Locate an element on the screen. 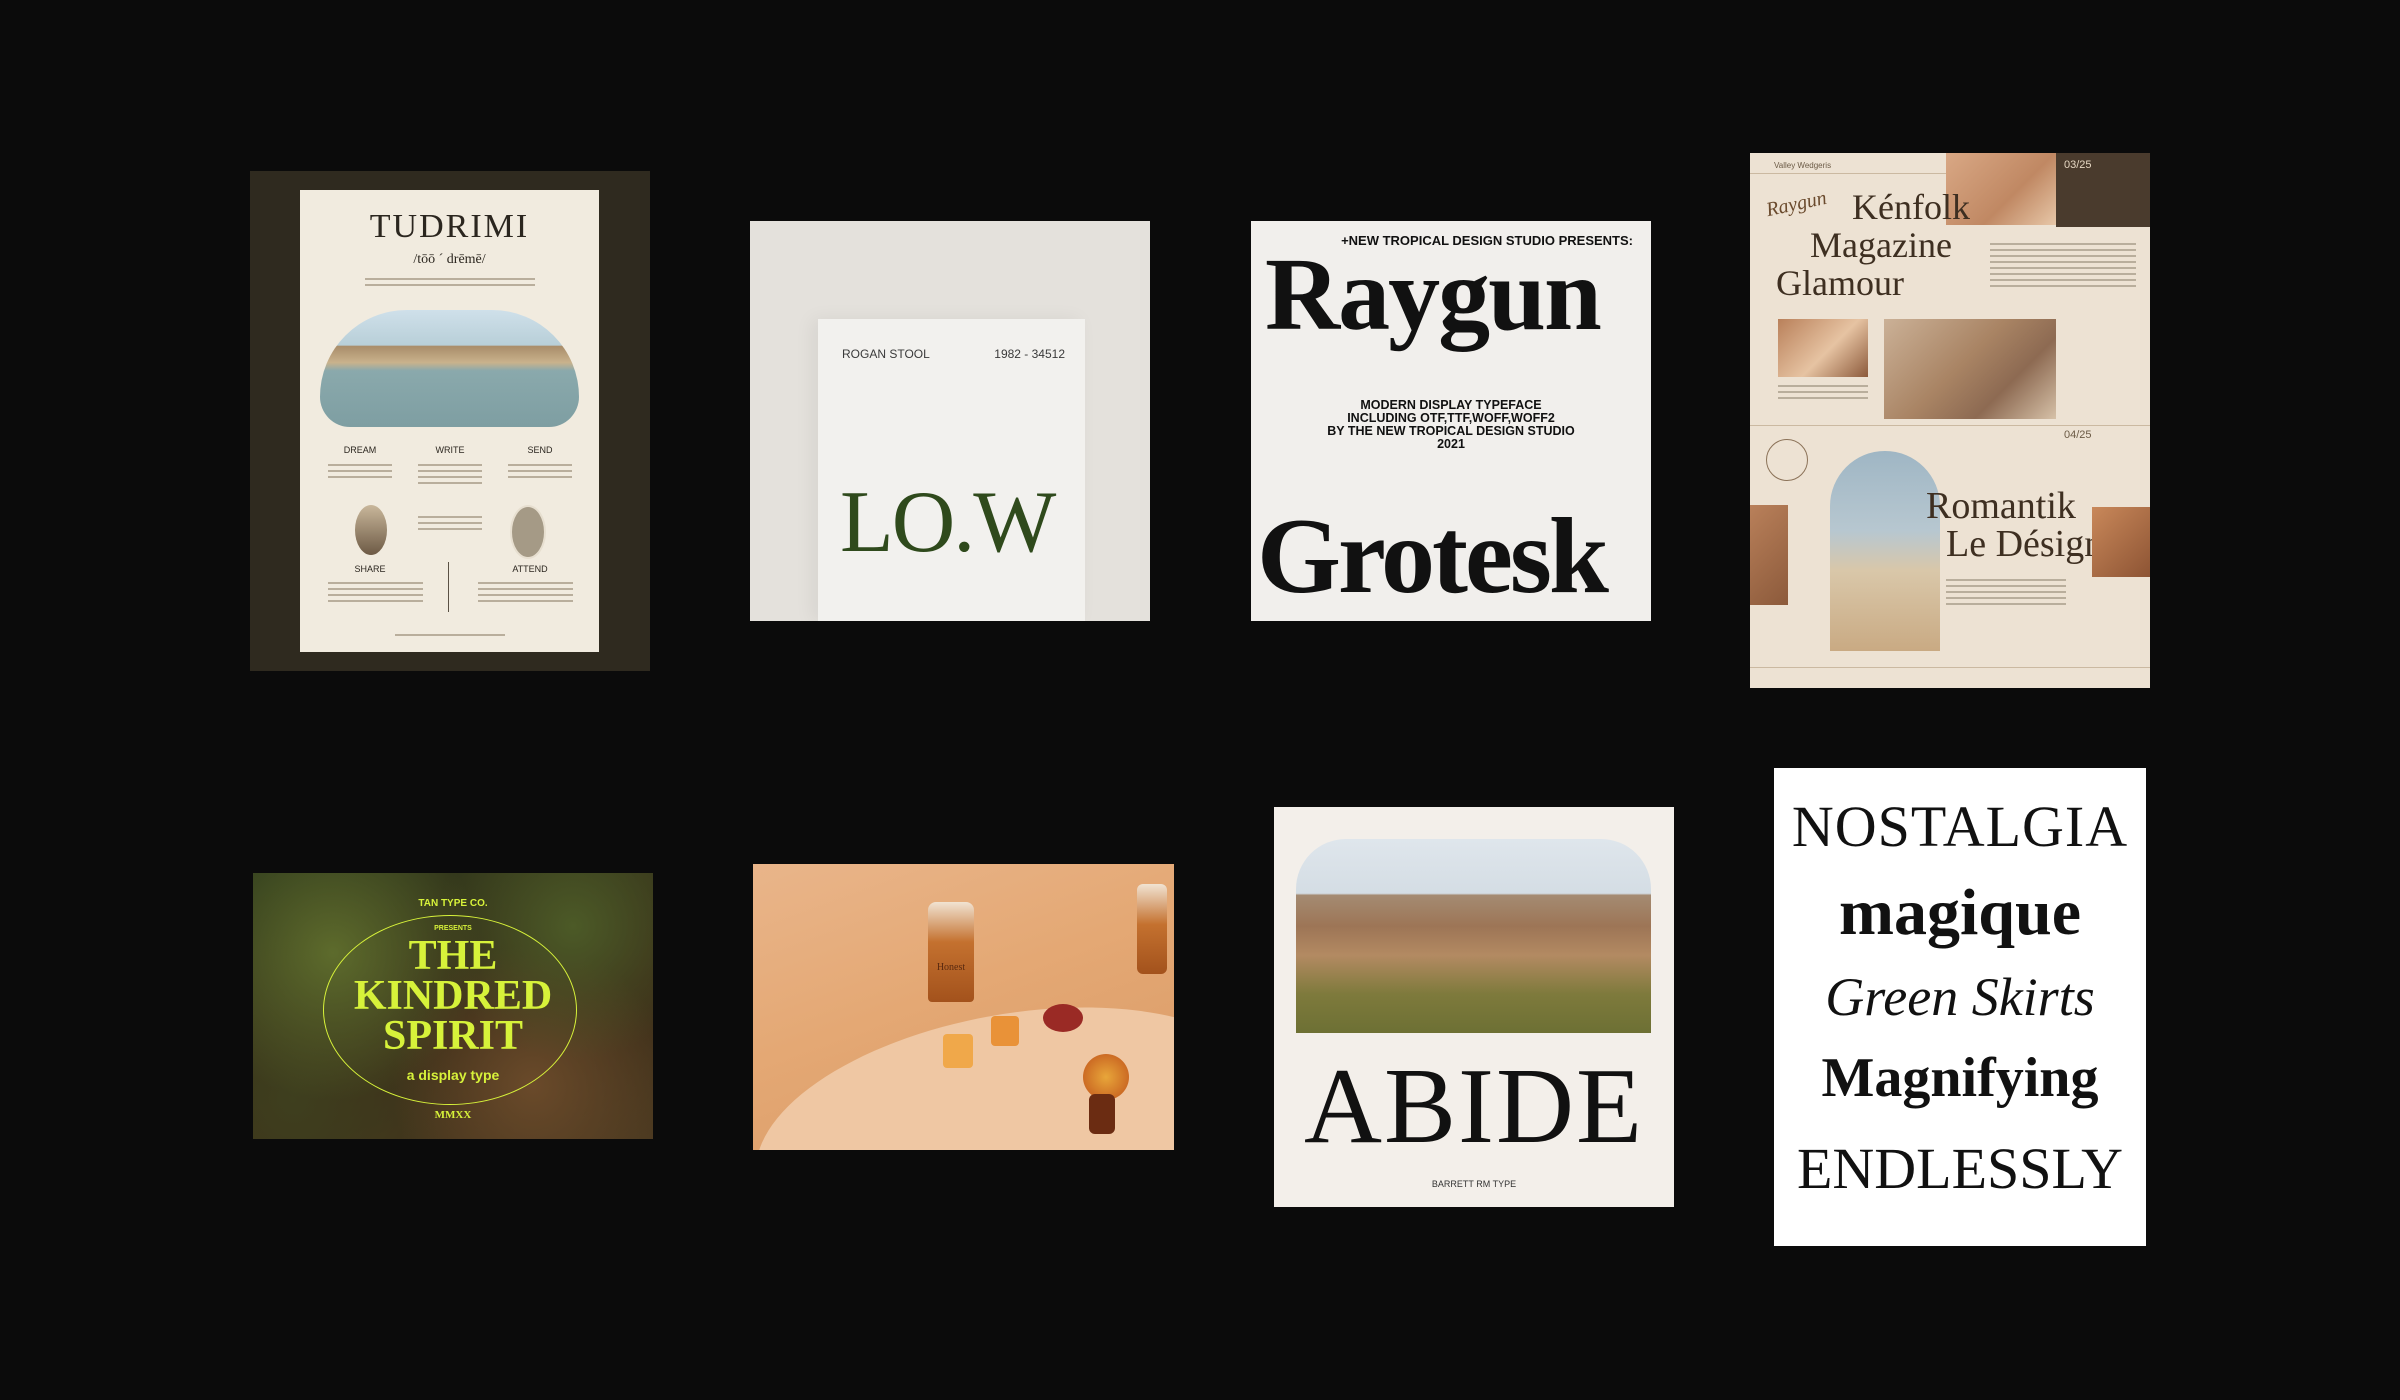  share-text is located at coordinates (375, 592).